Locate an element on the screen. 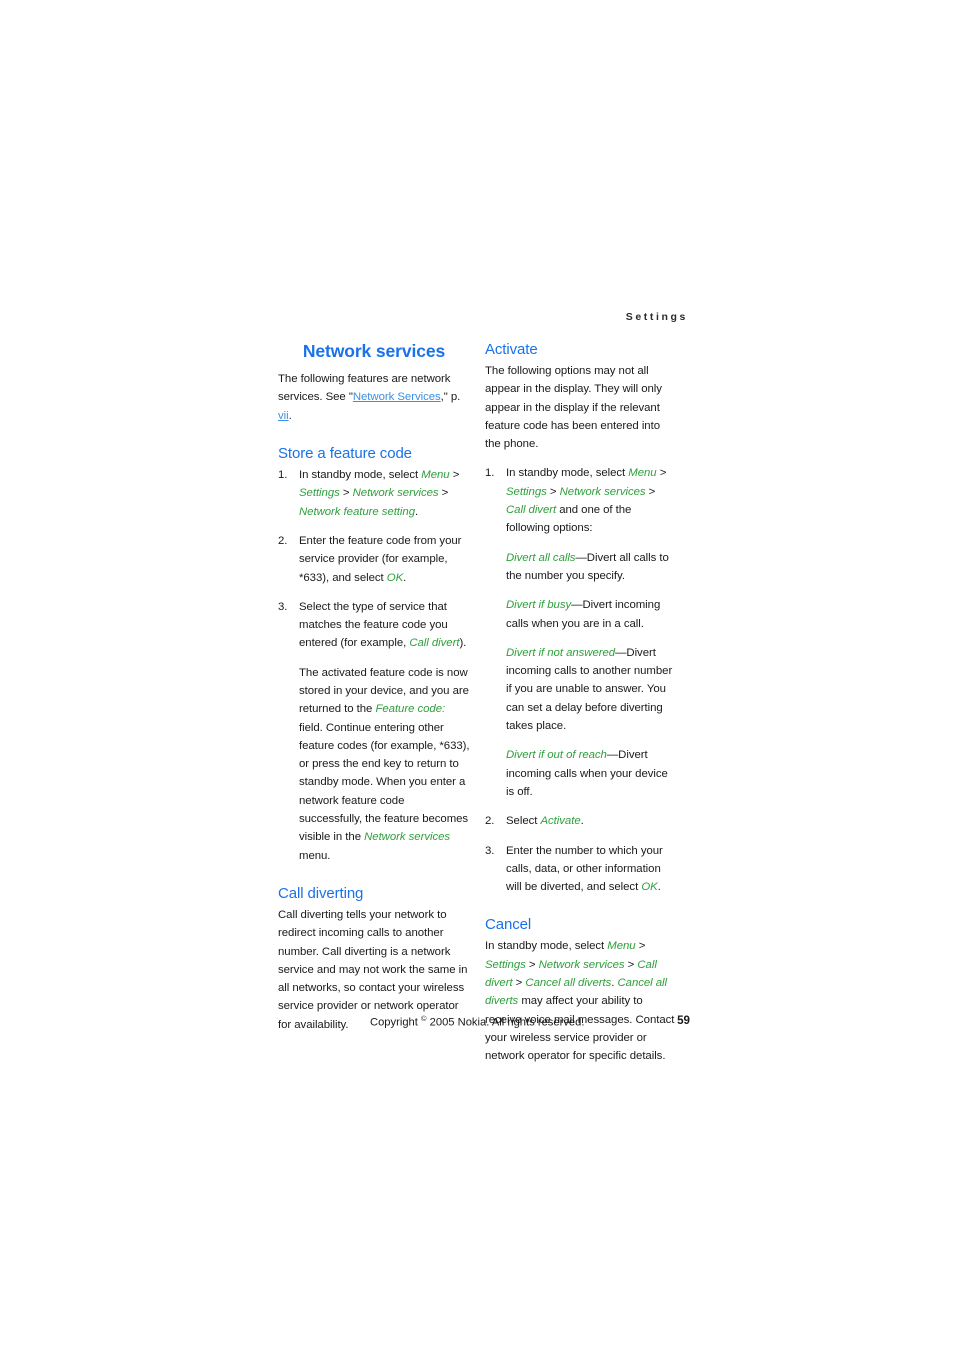 Image resolution: width=954 pixels, height=1351 pixels. step-text: Select Activate. is located at coordinates (545, 821).